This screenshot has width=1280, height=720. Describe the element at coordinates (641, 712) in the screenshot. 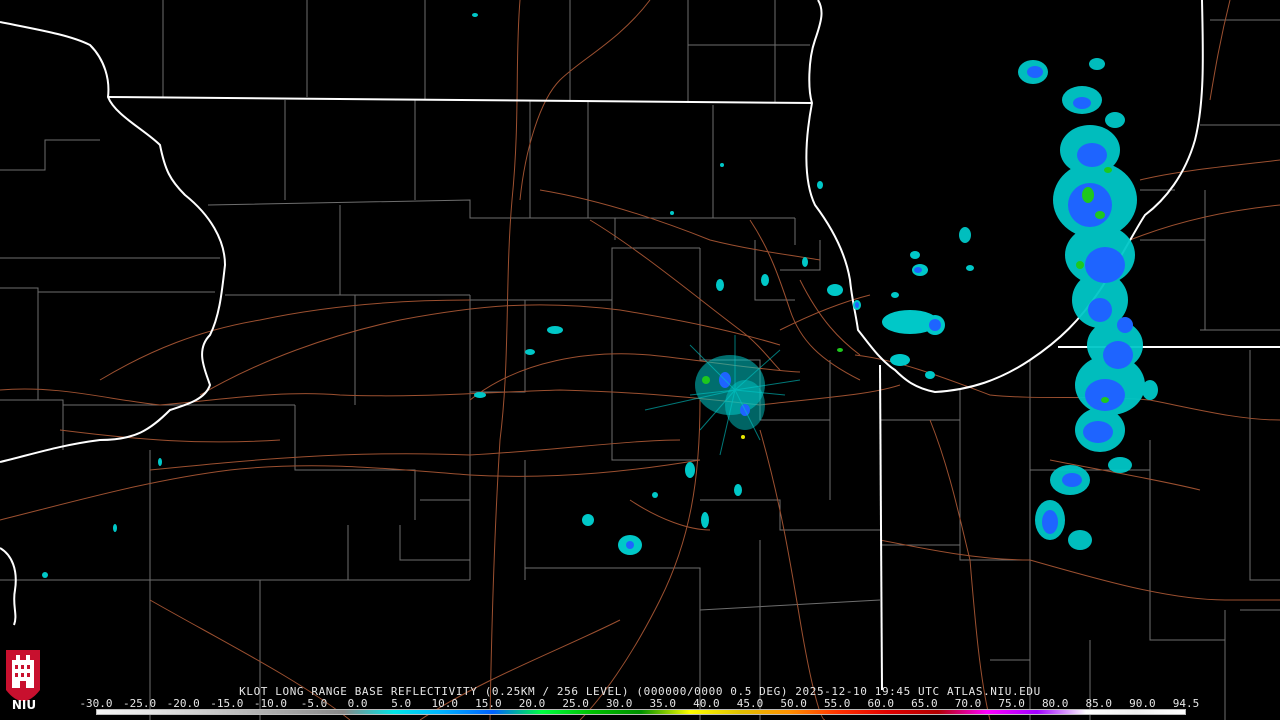

I see `color-scale-bar` at that location.